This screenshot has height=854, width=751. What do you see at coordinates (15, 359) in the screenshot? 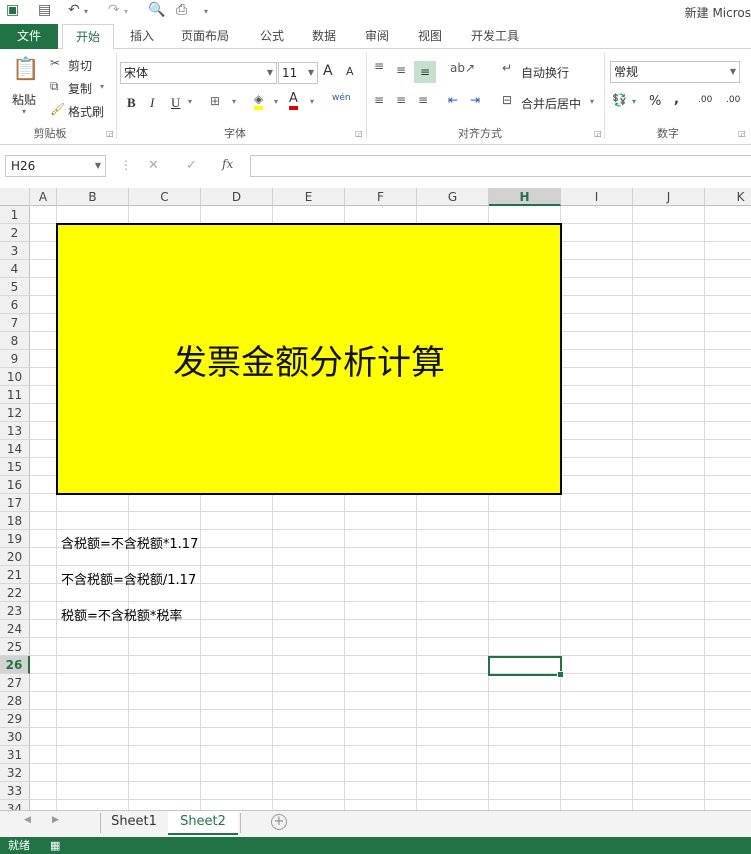
I see `row-header-9: 9` at bounding box center [15, 359].